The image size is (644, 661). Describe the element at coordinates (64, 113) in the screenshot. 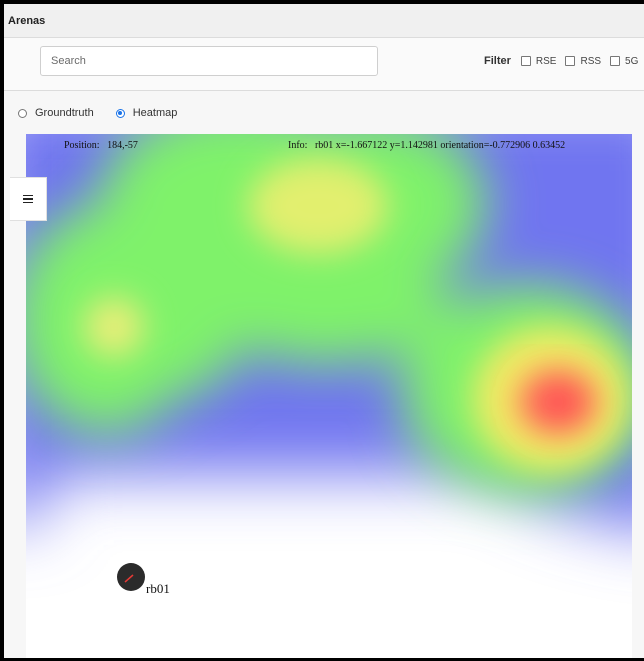

I see `radio-groundtruth-label: Groundtruth` at that location.